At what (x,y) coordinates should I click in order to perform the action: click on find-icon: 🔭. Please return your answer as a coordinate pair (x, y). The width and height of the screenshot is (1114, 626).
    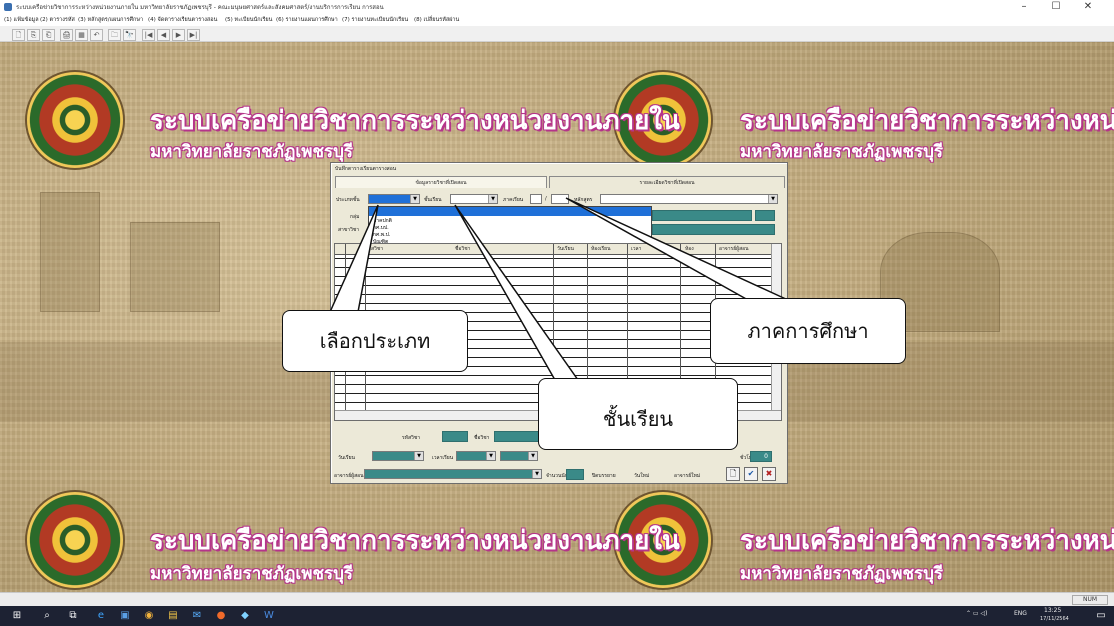
    Looking at the image, I should click on (129, 35).